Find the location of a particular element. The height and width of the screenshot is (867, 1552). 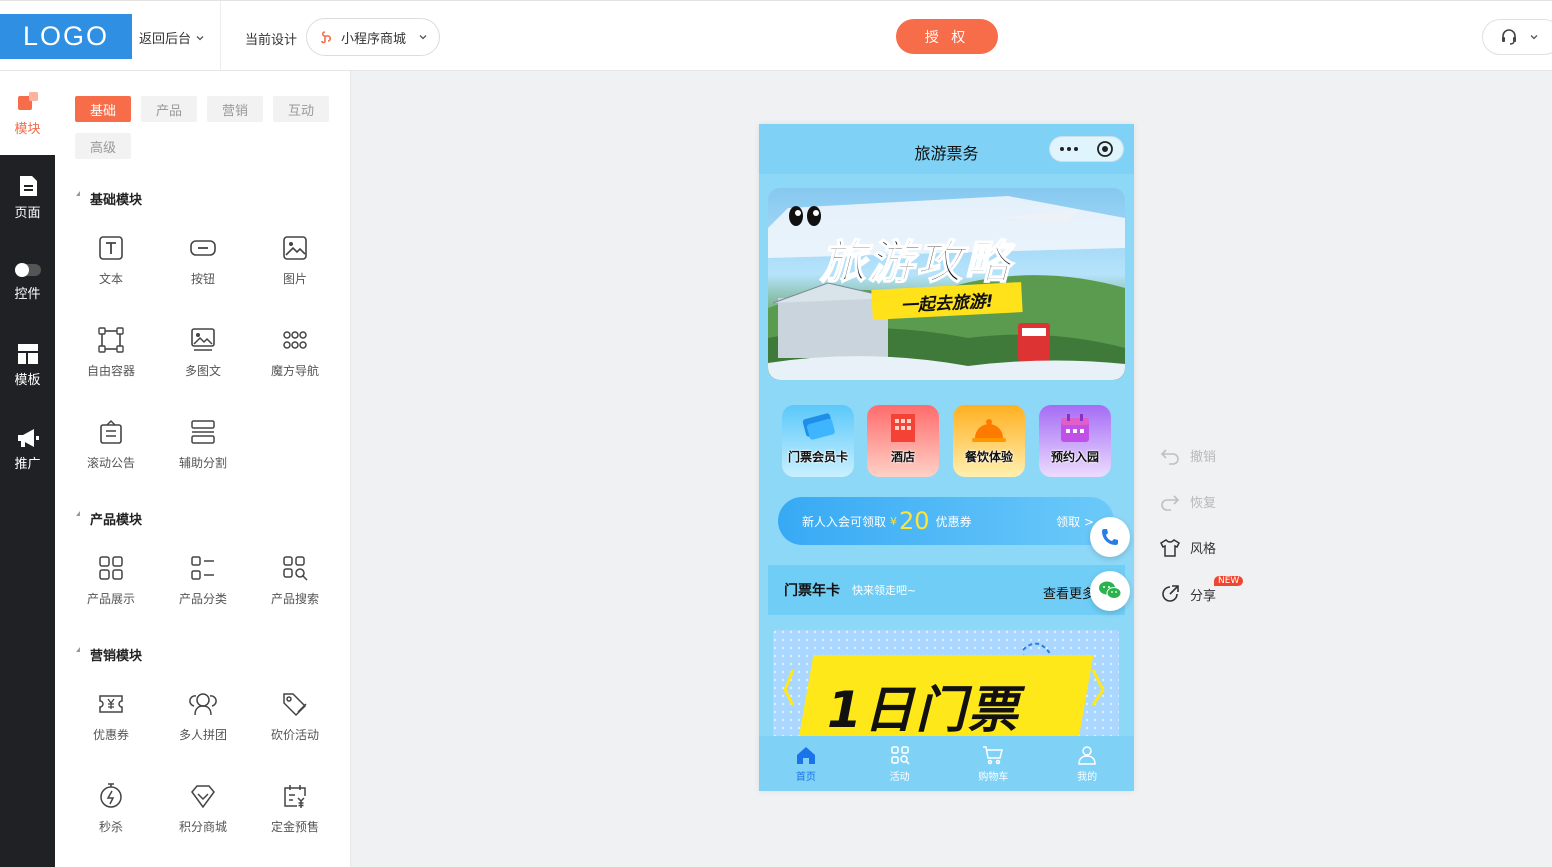

card-bar-title: 门票年卡 is located at coordinates (812, 591).